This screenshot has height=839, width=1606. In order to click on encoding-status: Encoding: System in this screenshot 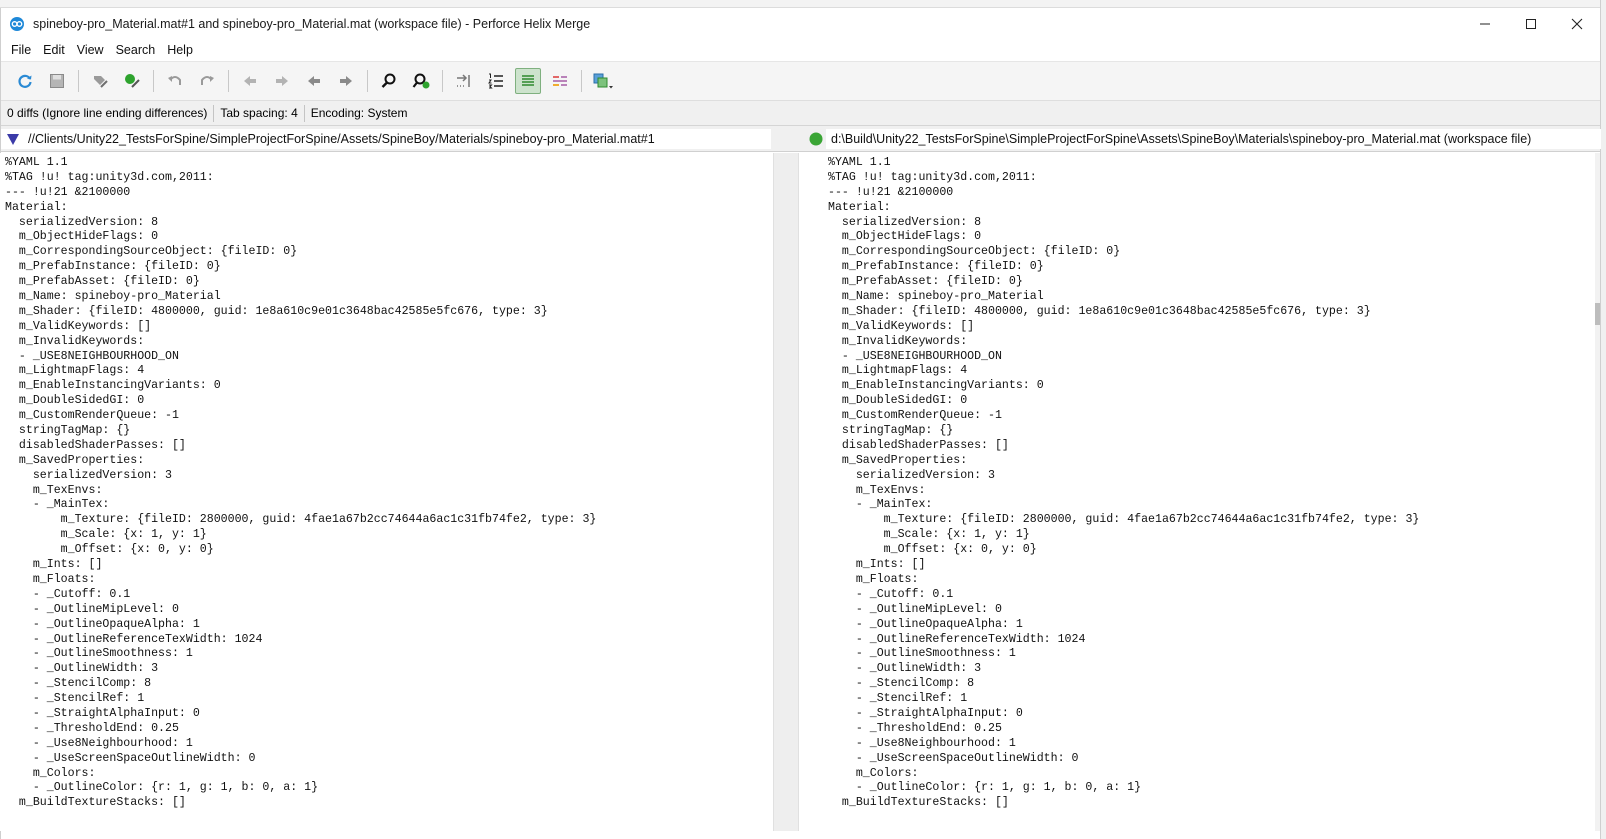, I will do `click(359, 113)`.